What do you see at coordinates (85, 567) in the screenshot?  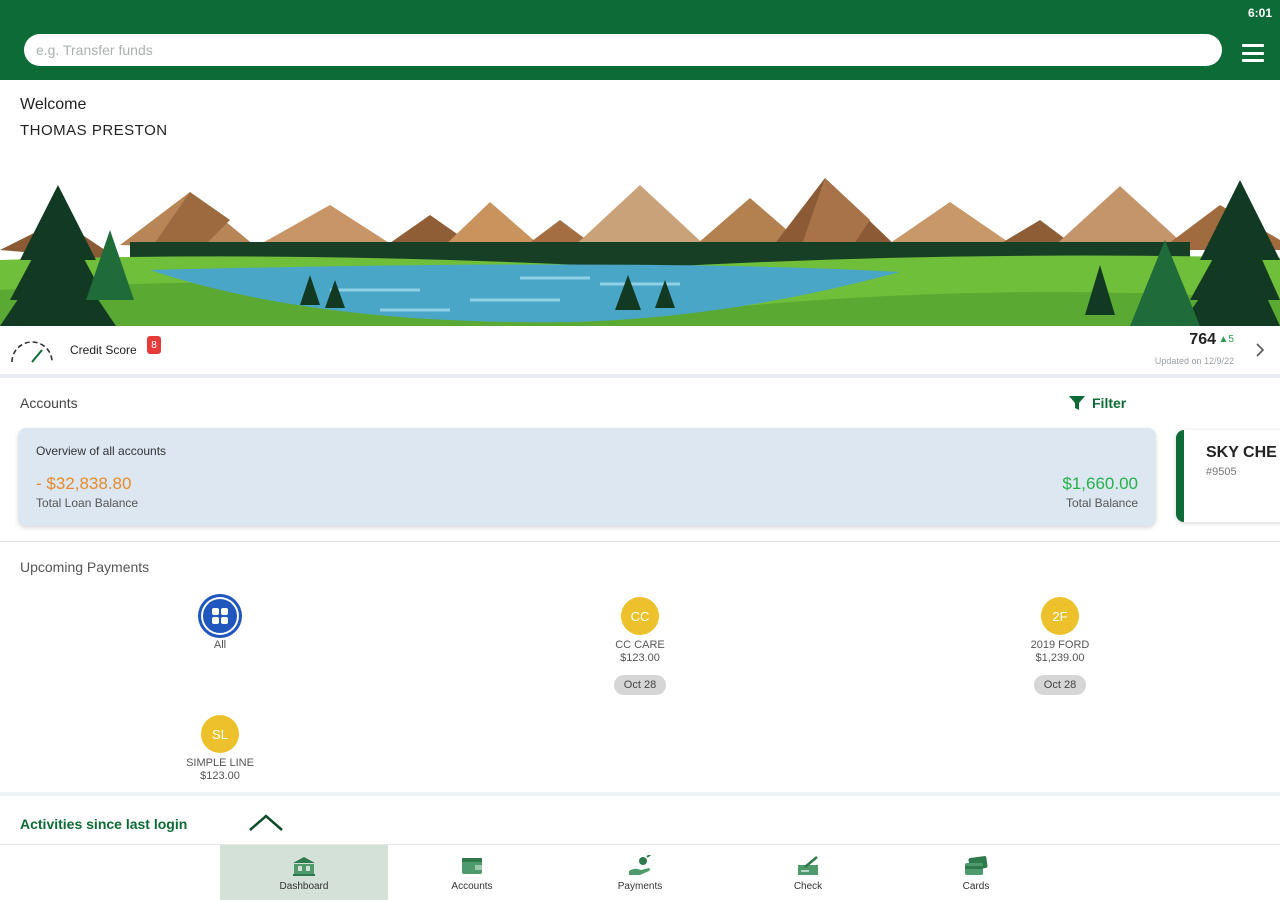 I see `upcoming-payments-title: Upcoming Payments` at bounding box center [85, 567].